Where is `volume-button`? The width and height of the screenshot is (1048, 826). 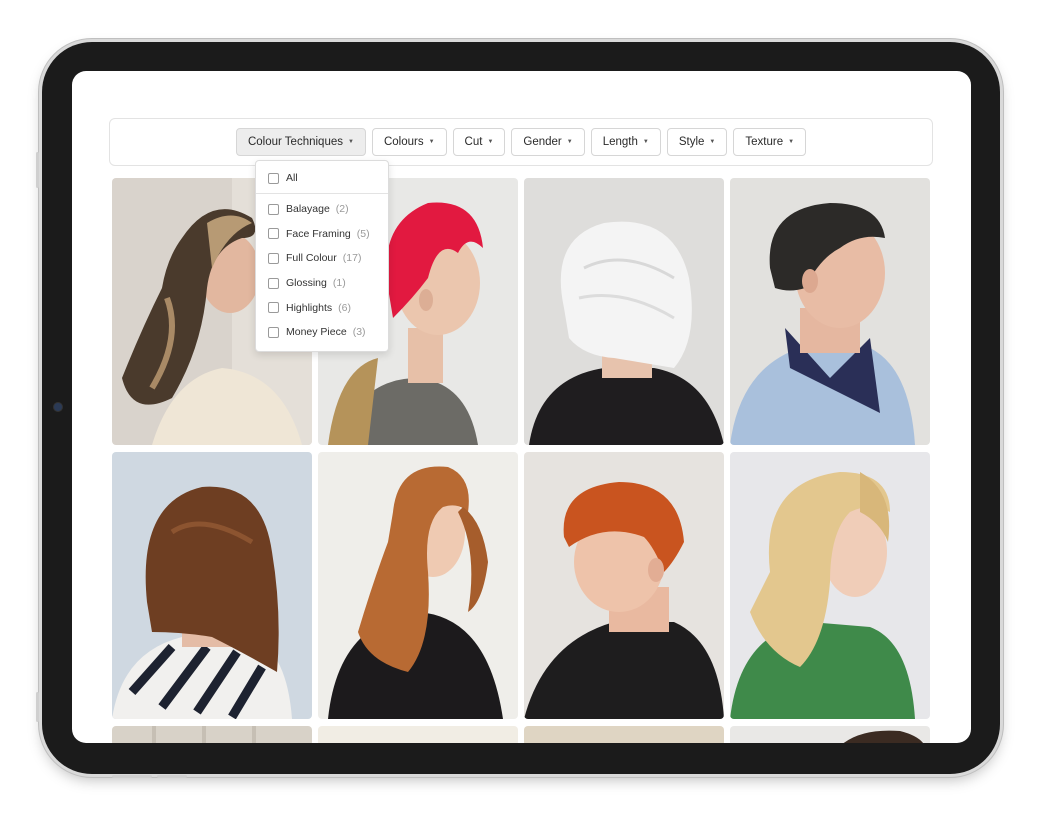
volume-button is located at coordinates (37, 707).